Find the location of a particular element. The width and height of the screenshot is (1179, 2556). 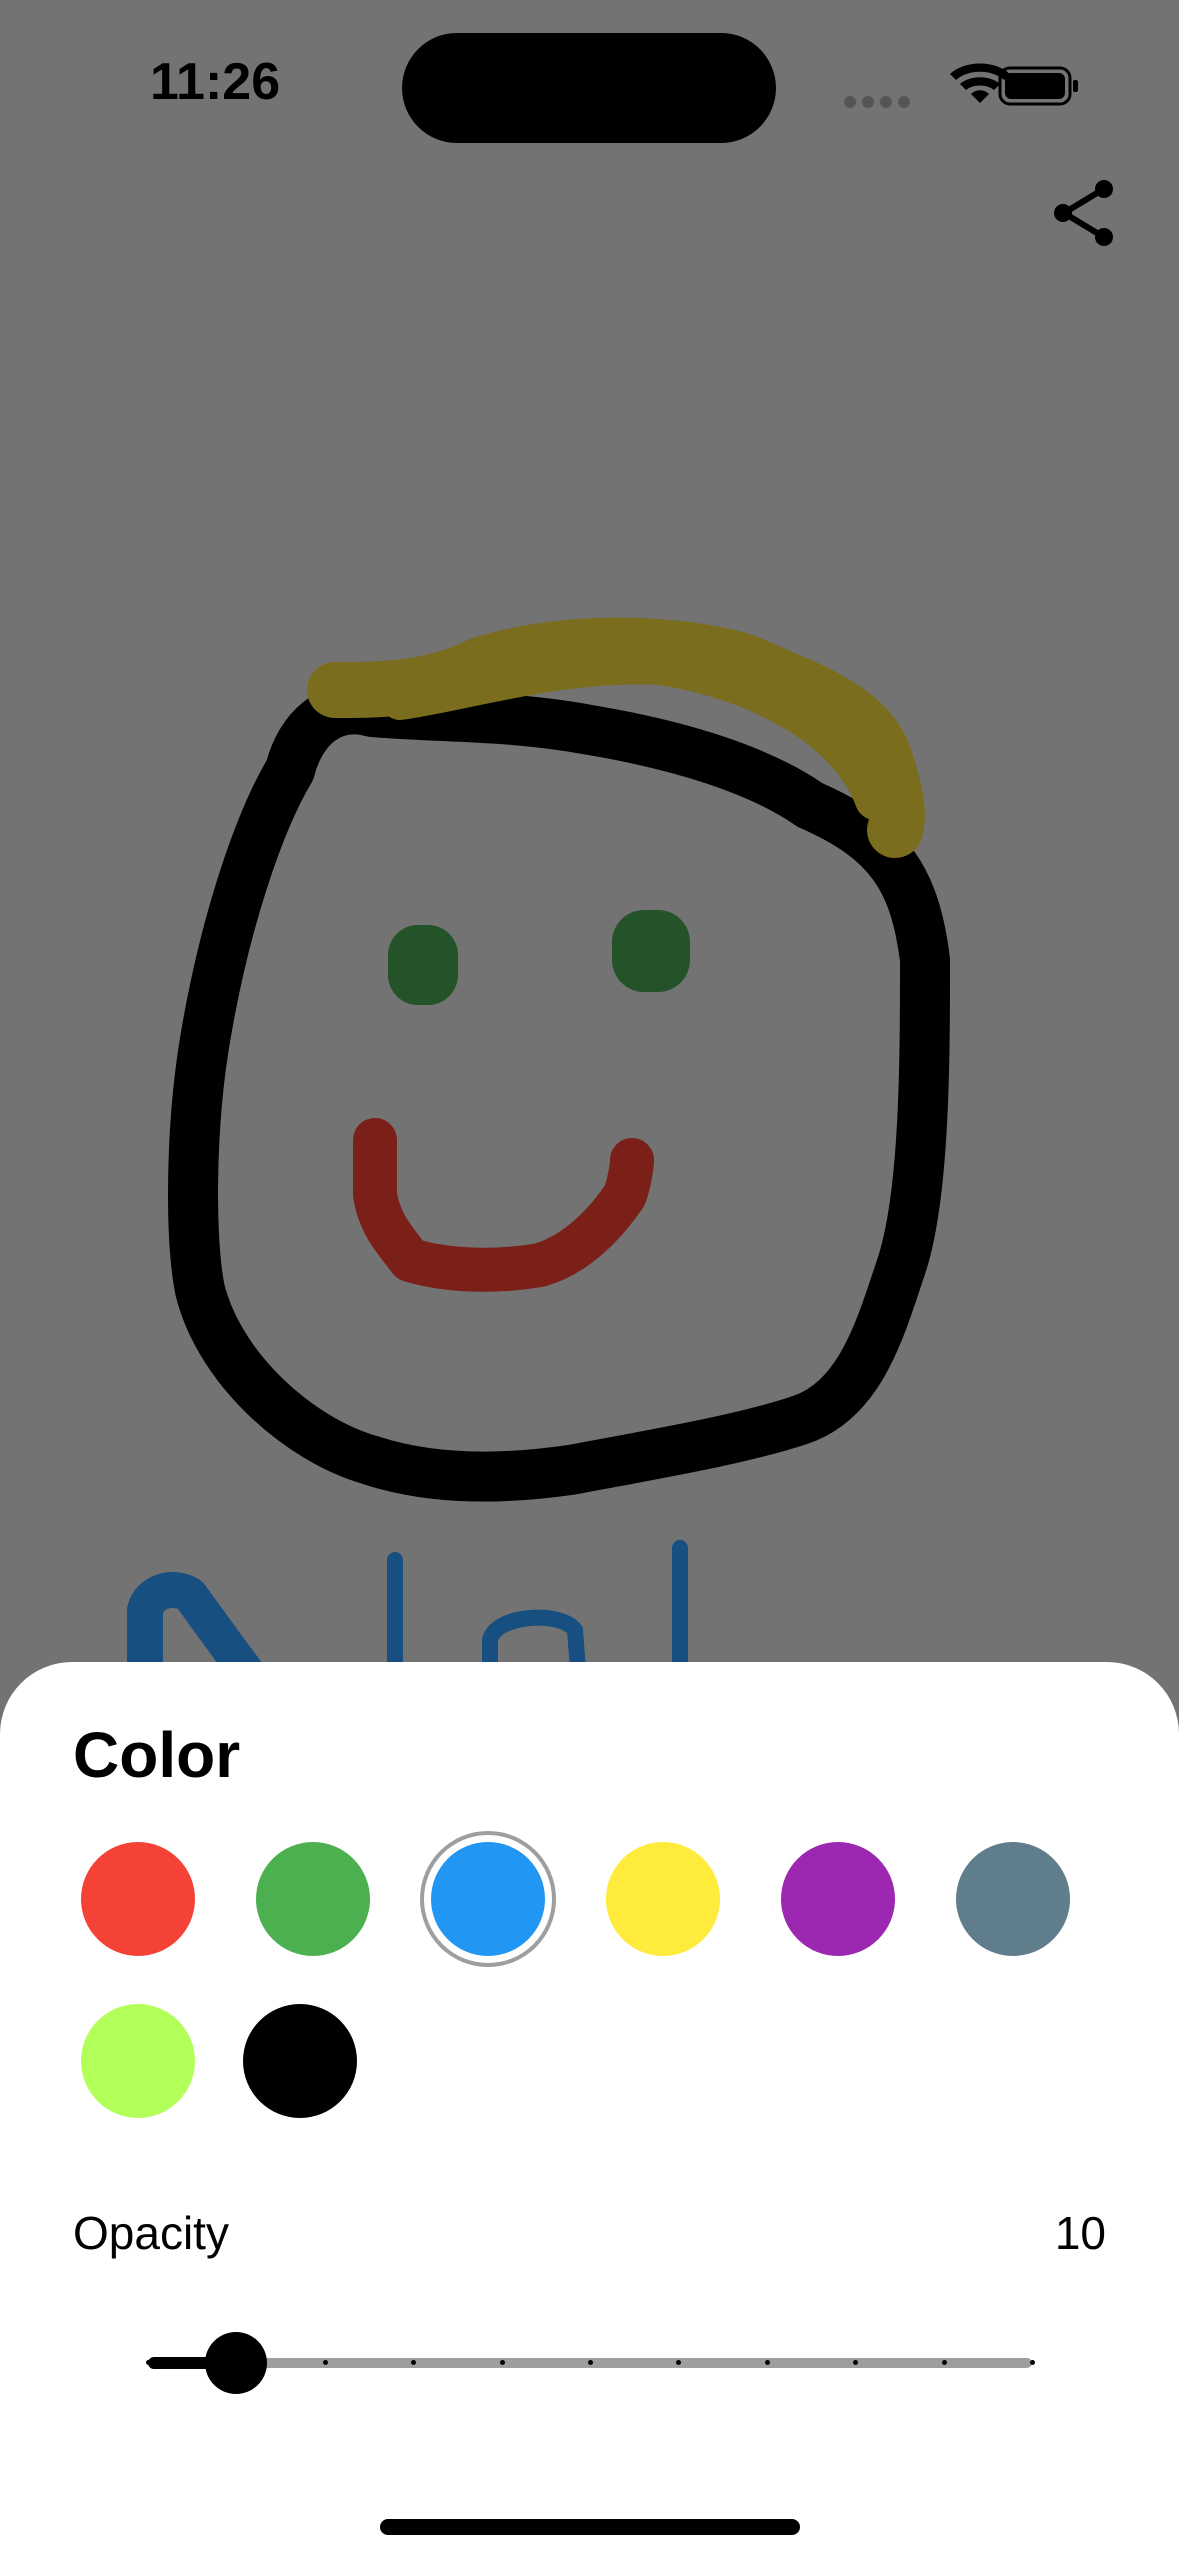

share-icon is located at coordinates (1083, 213).